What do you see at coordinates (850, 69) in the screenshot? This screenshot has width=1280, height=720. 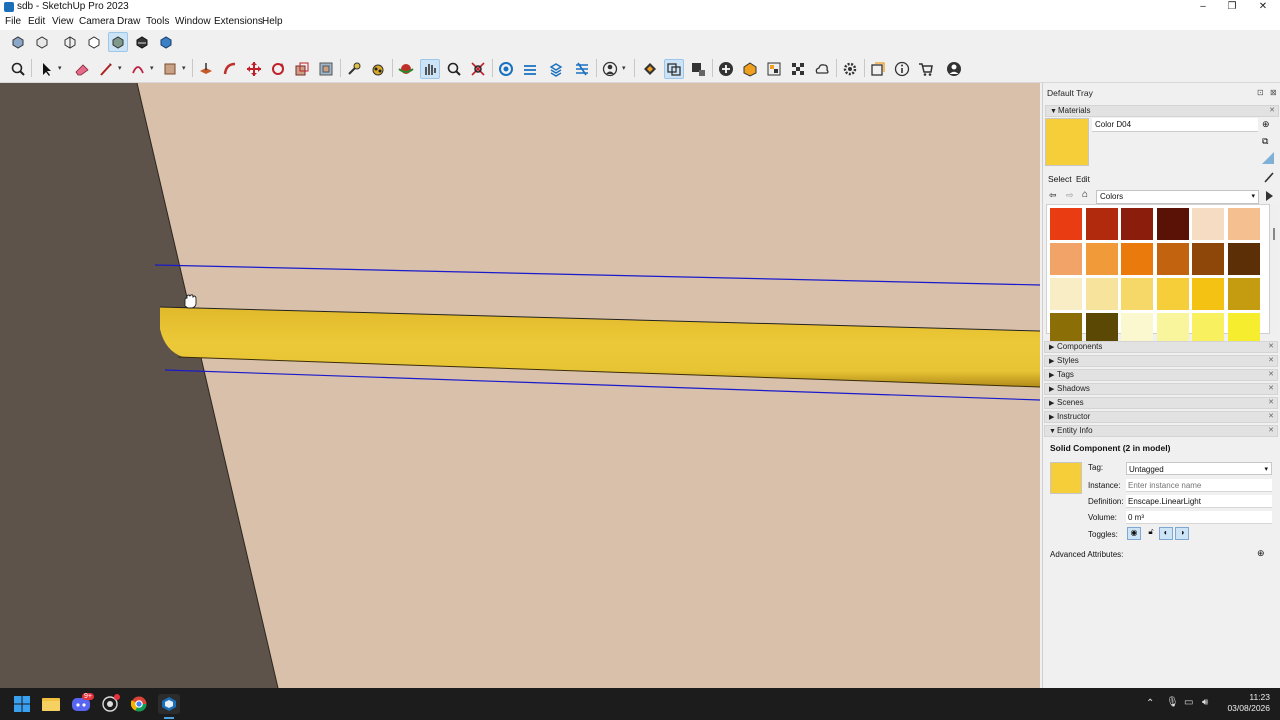 I see `settings-icon` at bounding box center [850, 69].